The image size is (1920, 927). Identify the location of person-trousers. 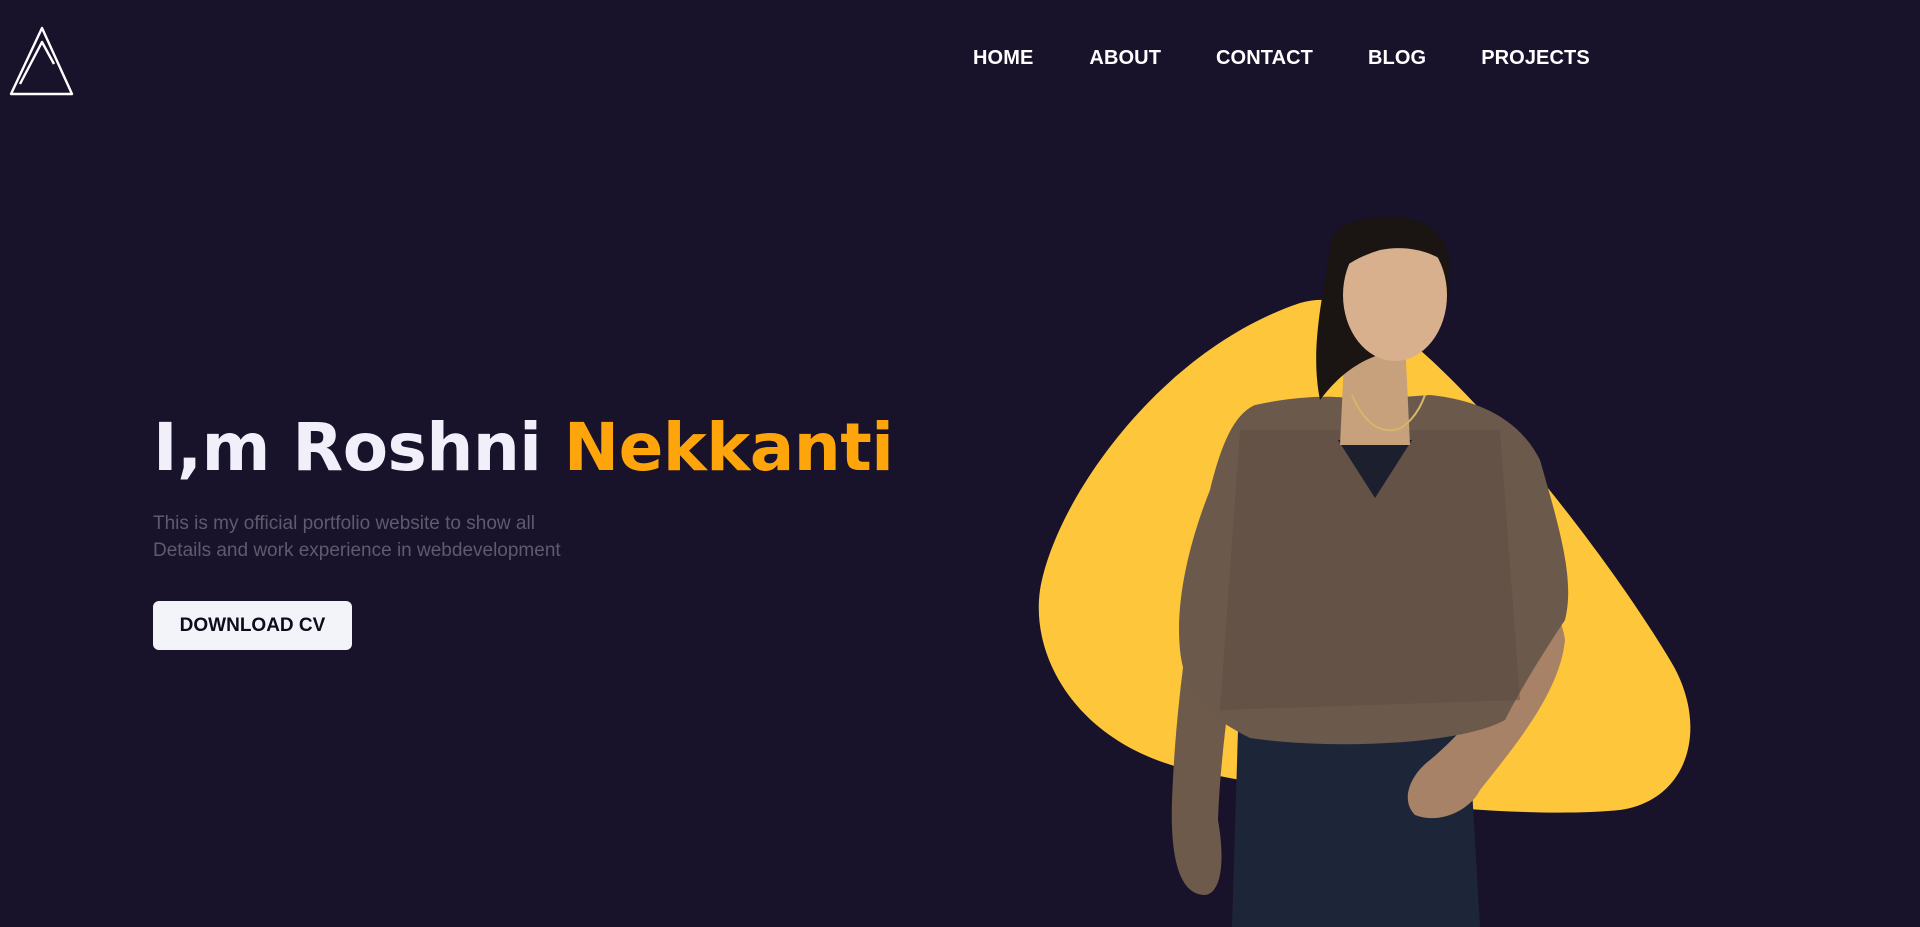
(1356, 823).